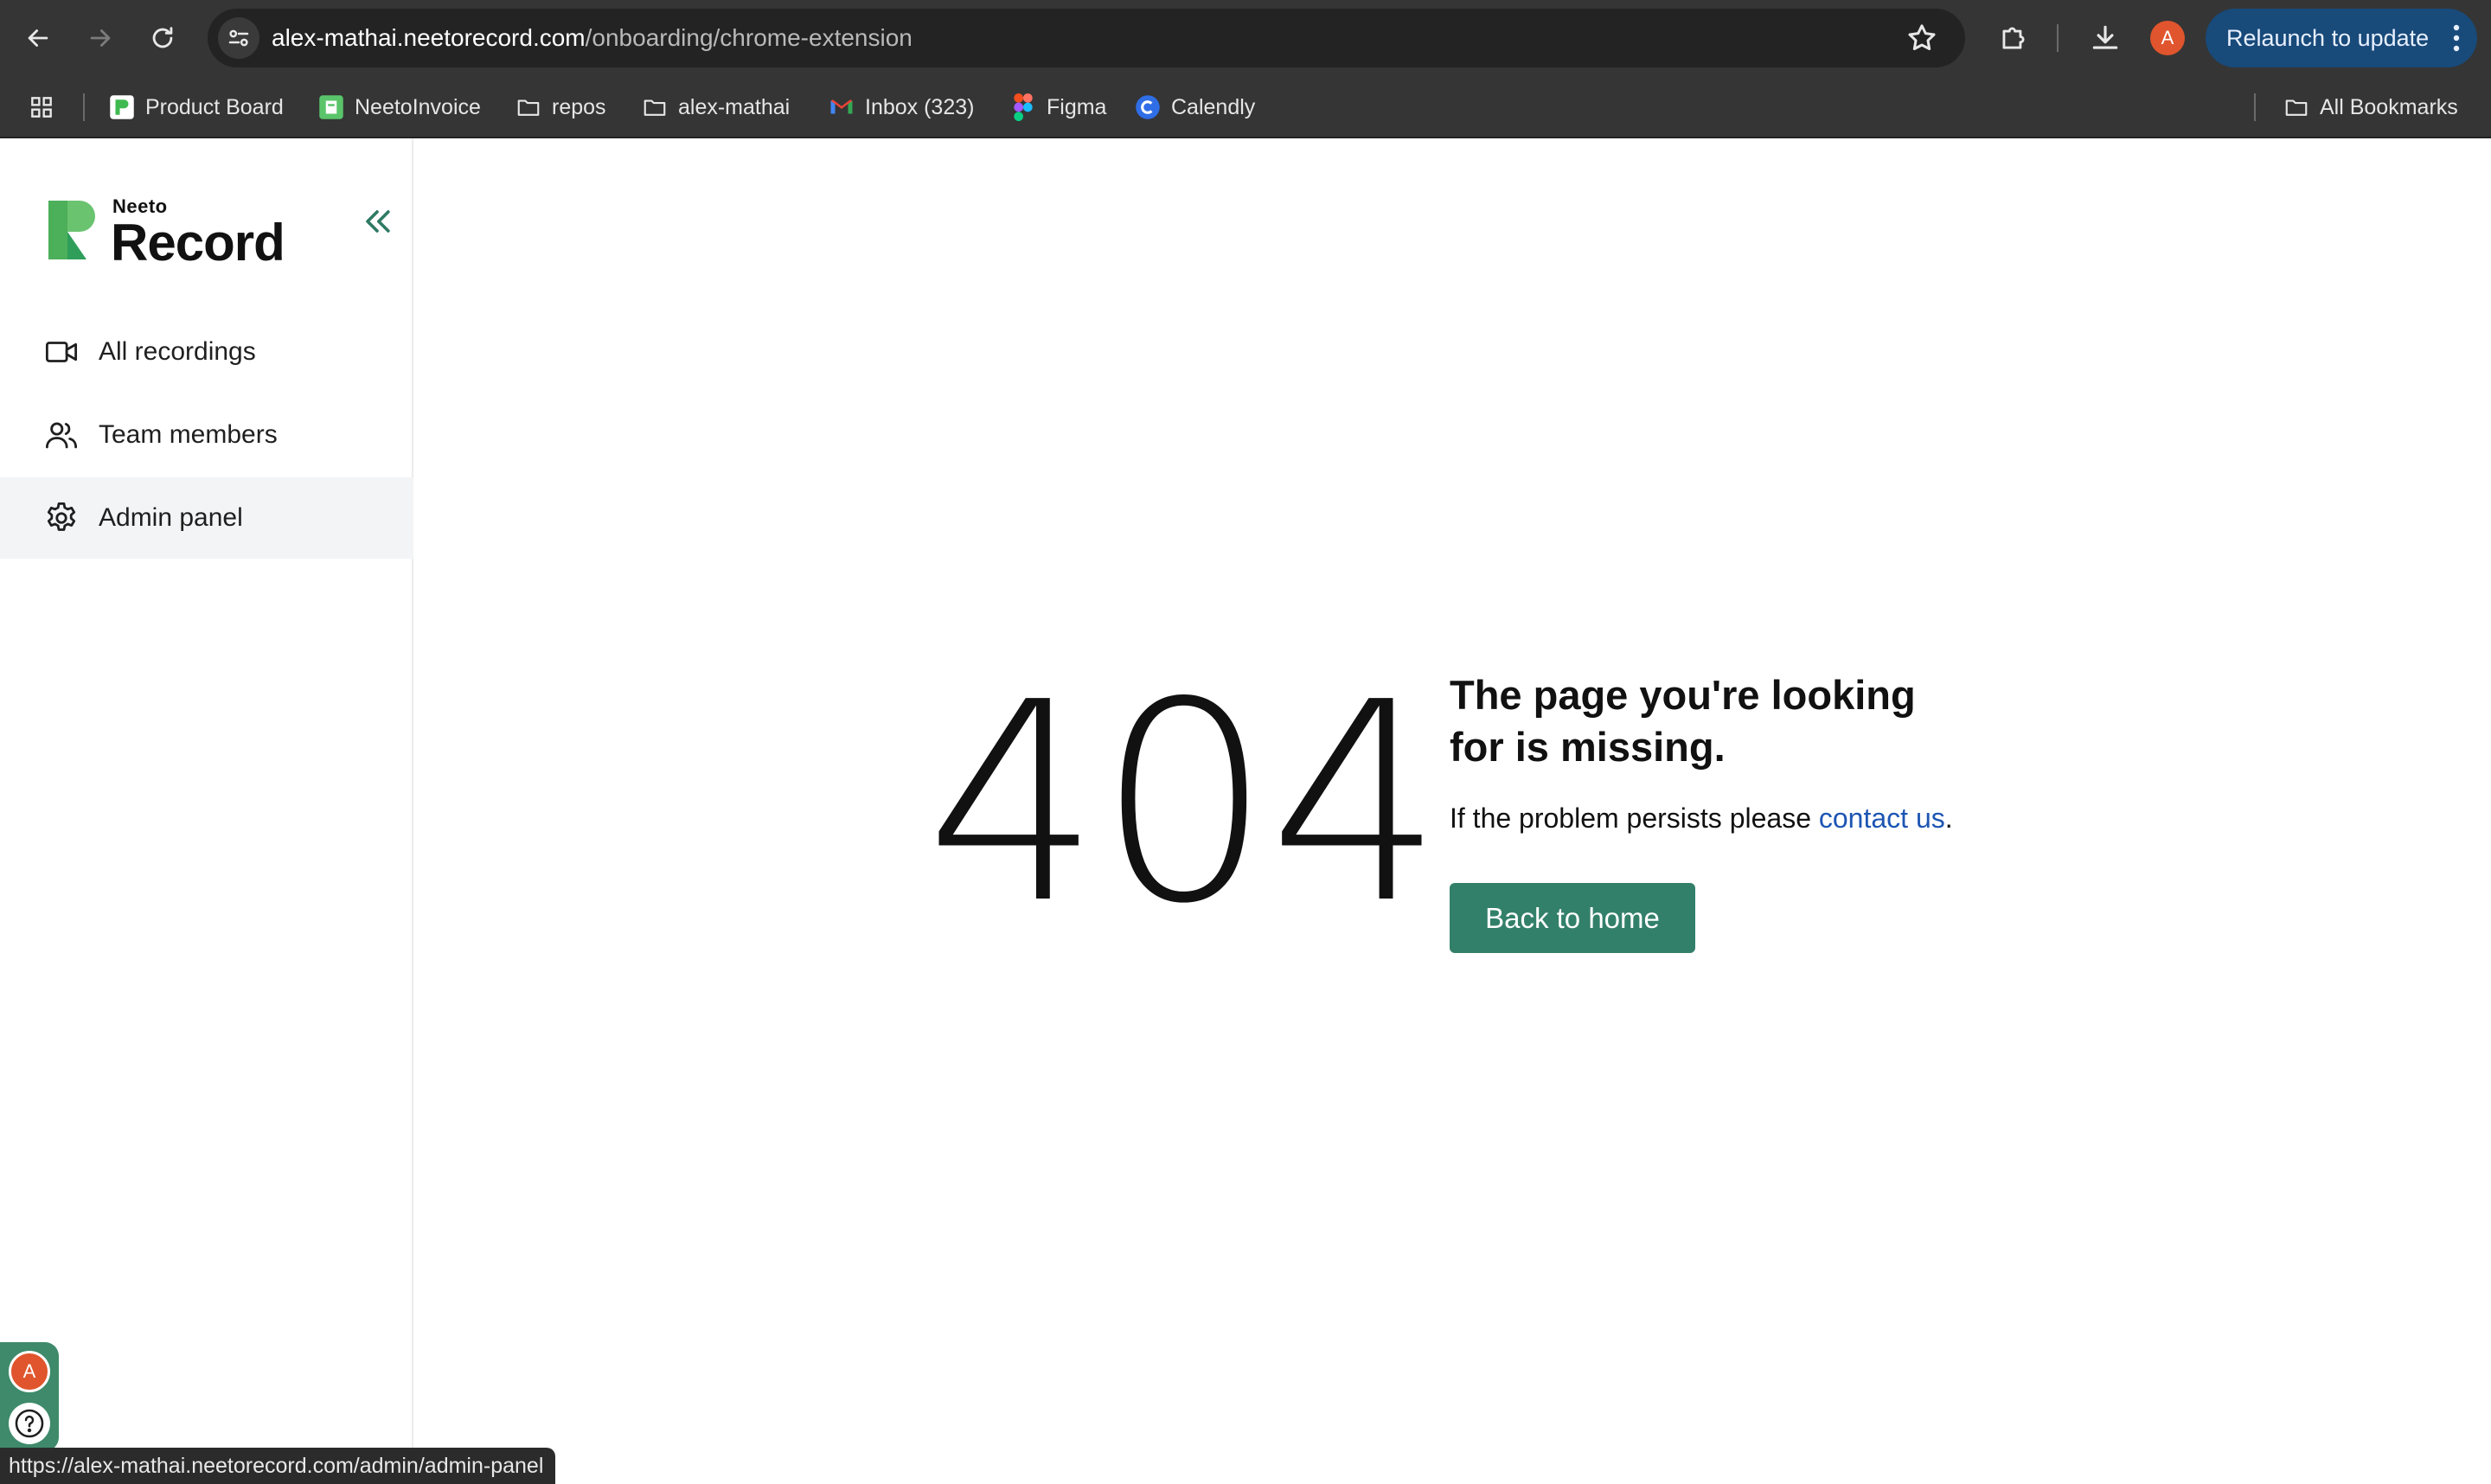  What do you see at coordinates (2389, 106) in the screenshot?
I see `all-bookmarks-label: All Bookmarks` at bounding box center [2389, 106].